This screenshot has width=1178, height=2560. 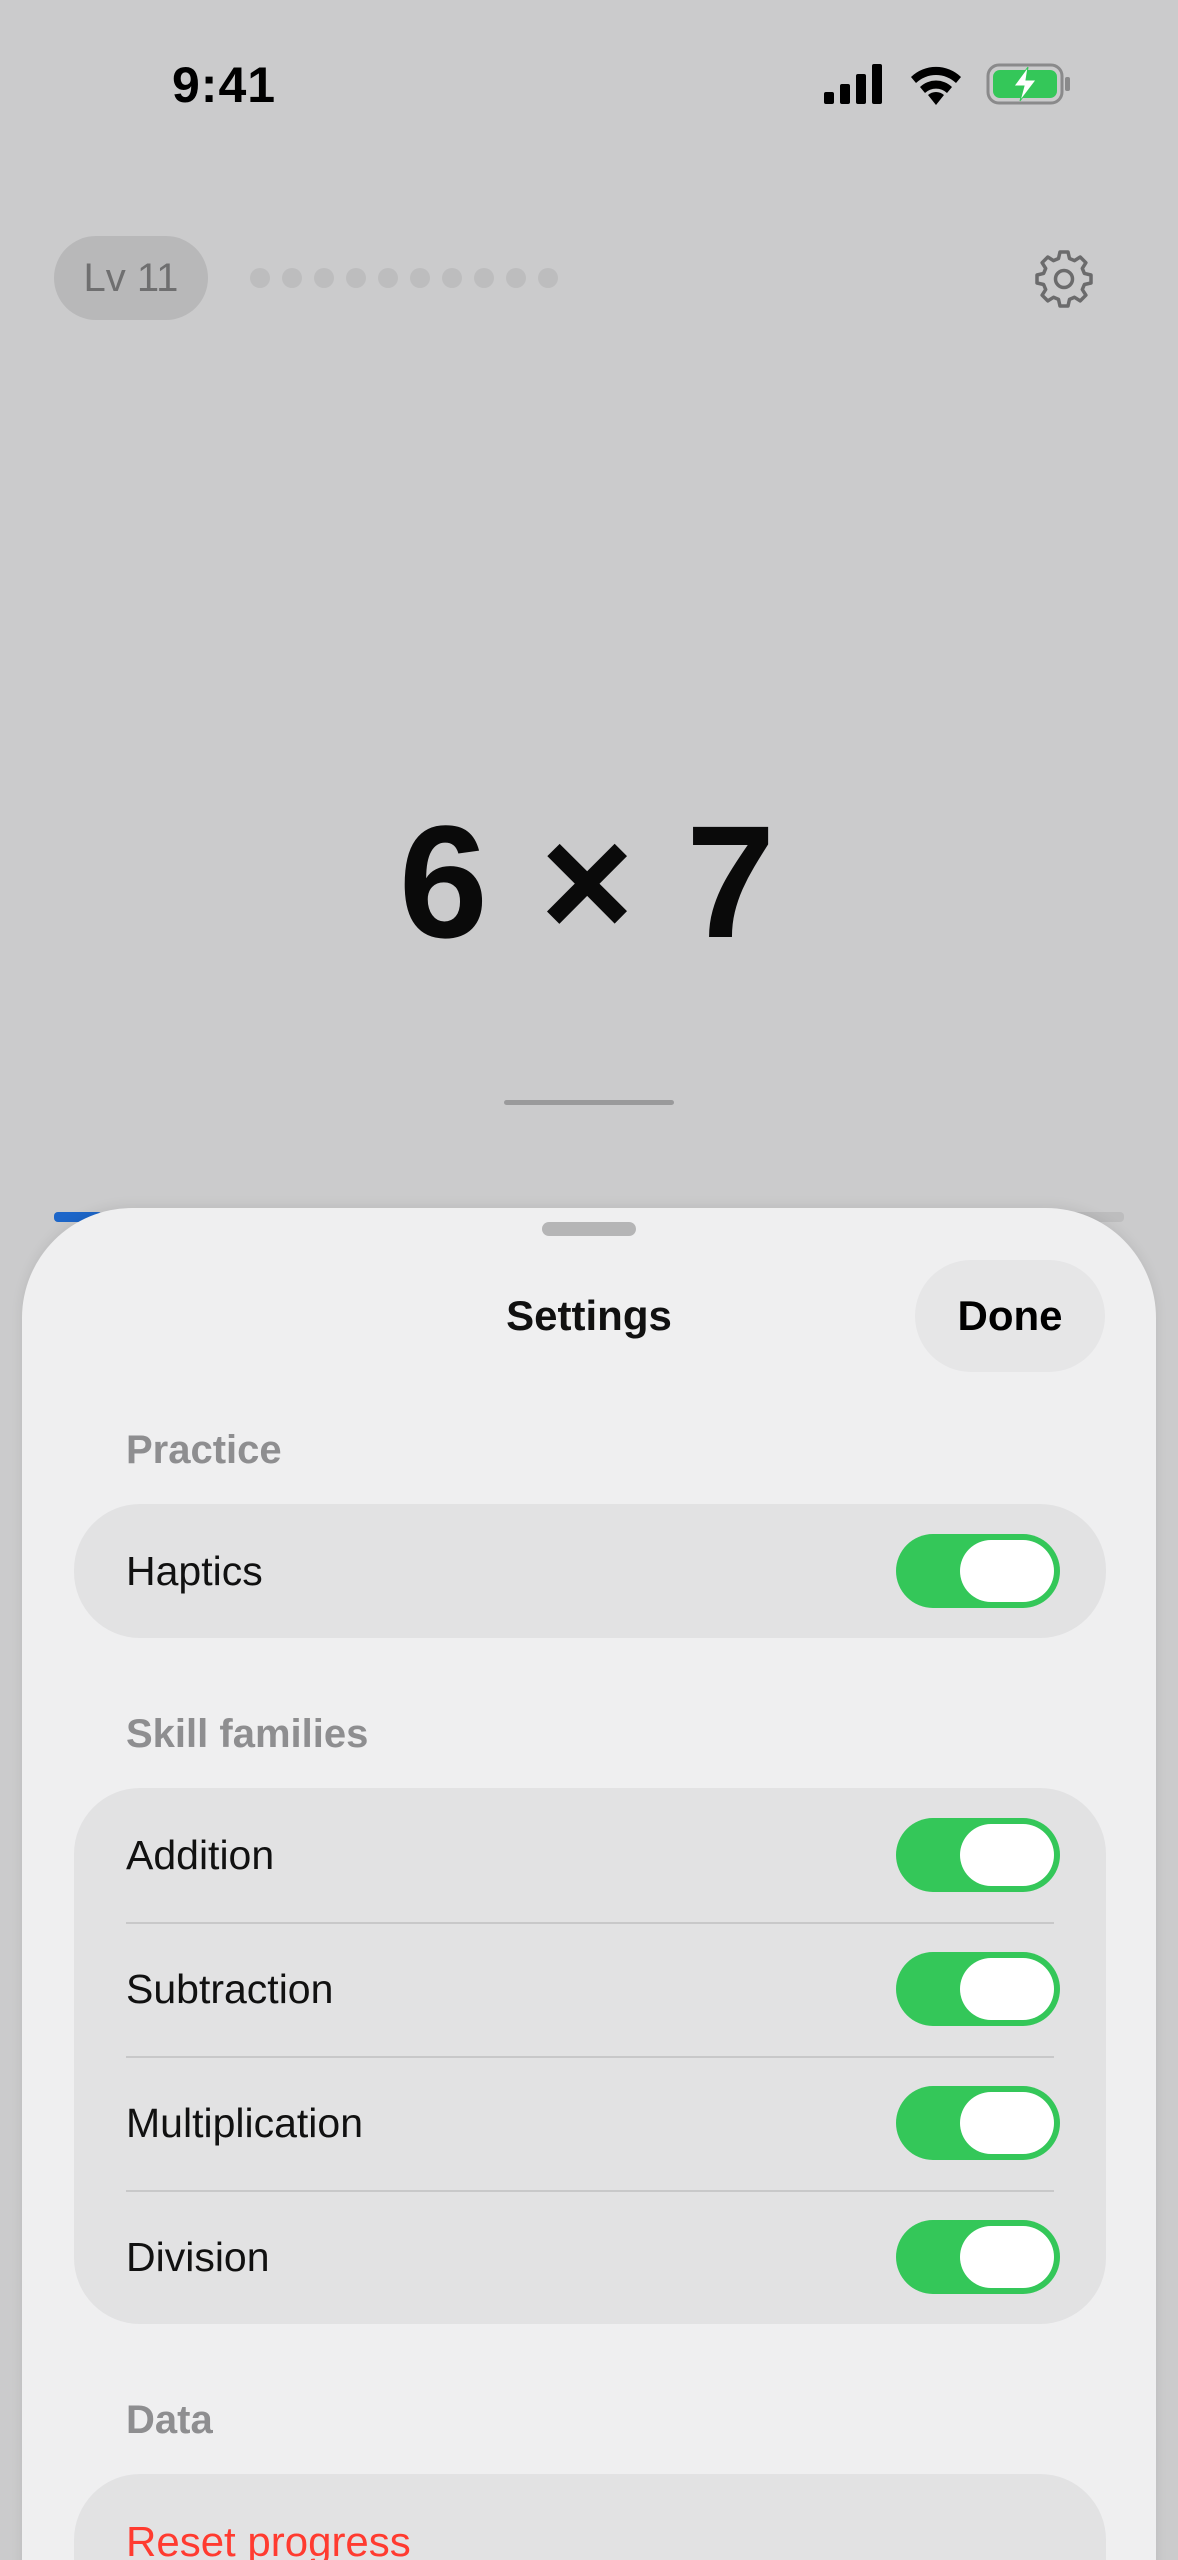 I want to click on battery-charging-icon, so click(x=1028, y=84).